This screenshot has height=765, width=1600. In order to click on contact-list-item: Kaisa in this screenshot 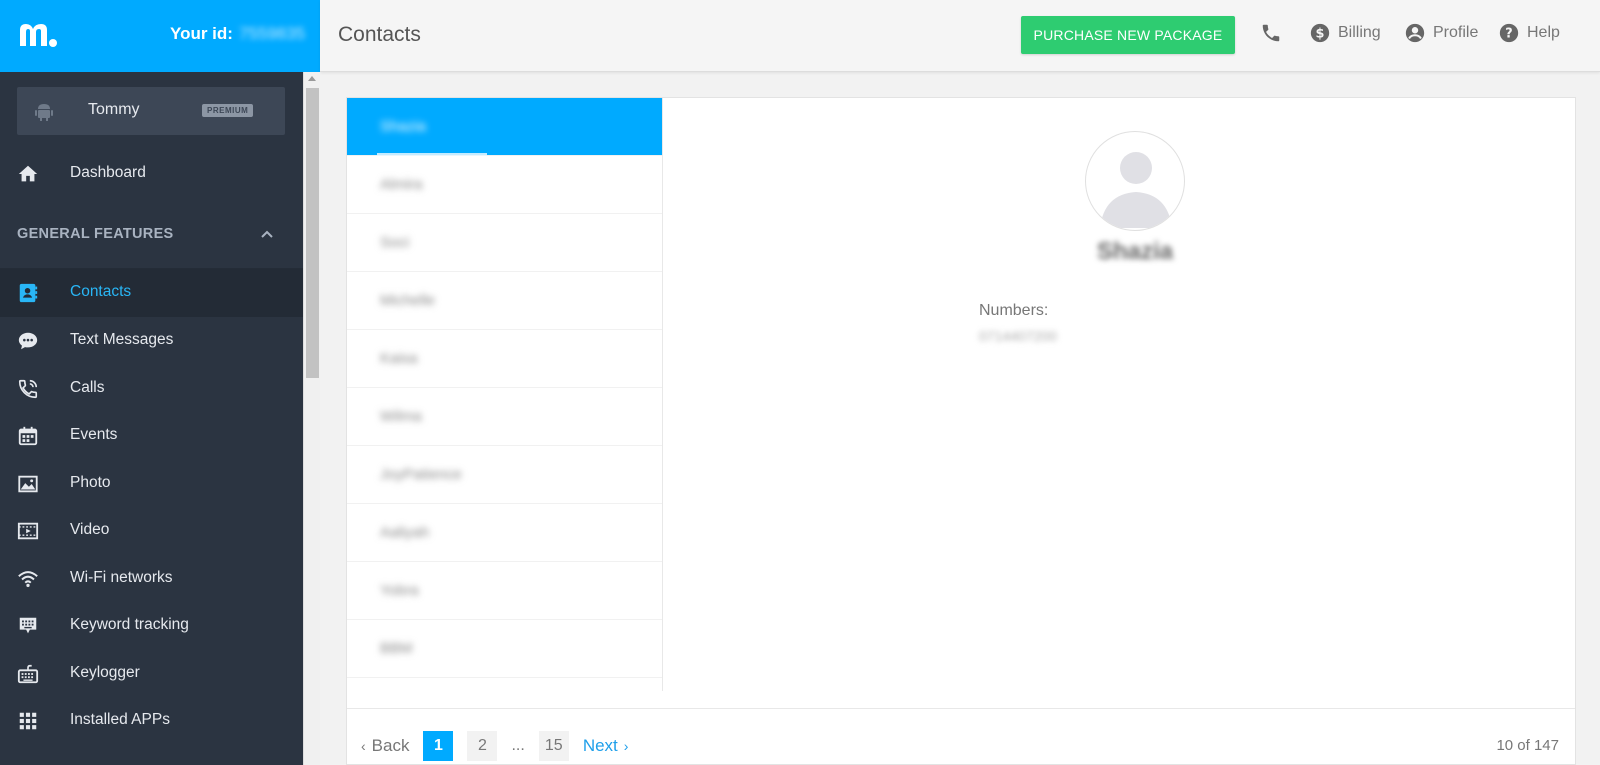, I will do `click(504, 359)`.